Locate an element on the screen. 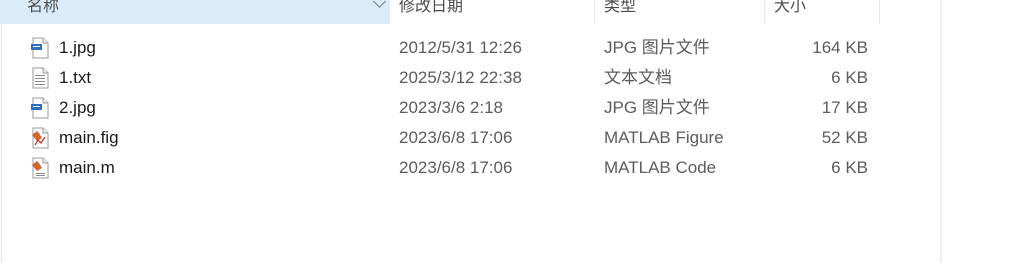 Image resolution: width=1024 pixels, height=263 pixels. file-name: main.fig is located at coordinates (89, 137).